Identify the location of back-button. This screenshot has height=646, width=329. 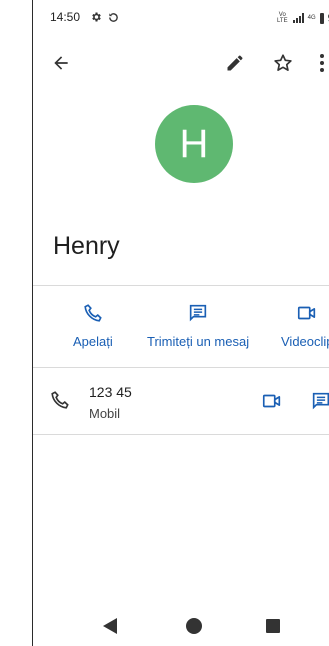
(61, 63).